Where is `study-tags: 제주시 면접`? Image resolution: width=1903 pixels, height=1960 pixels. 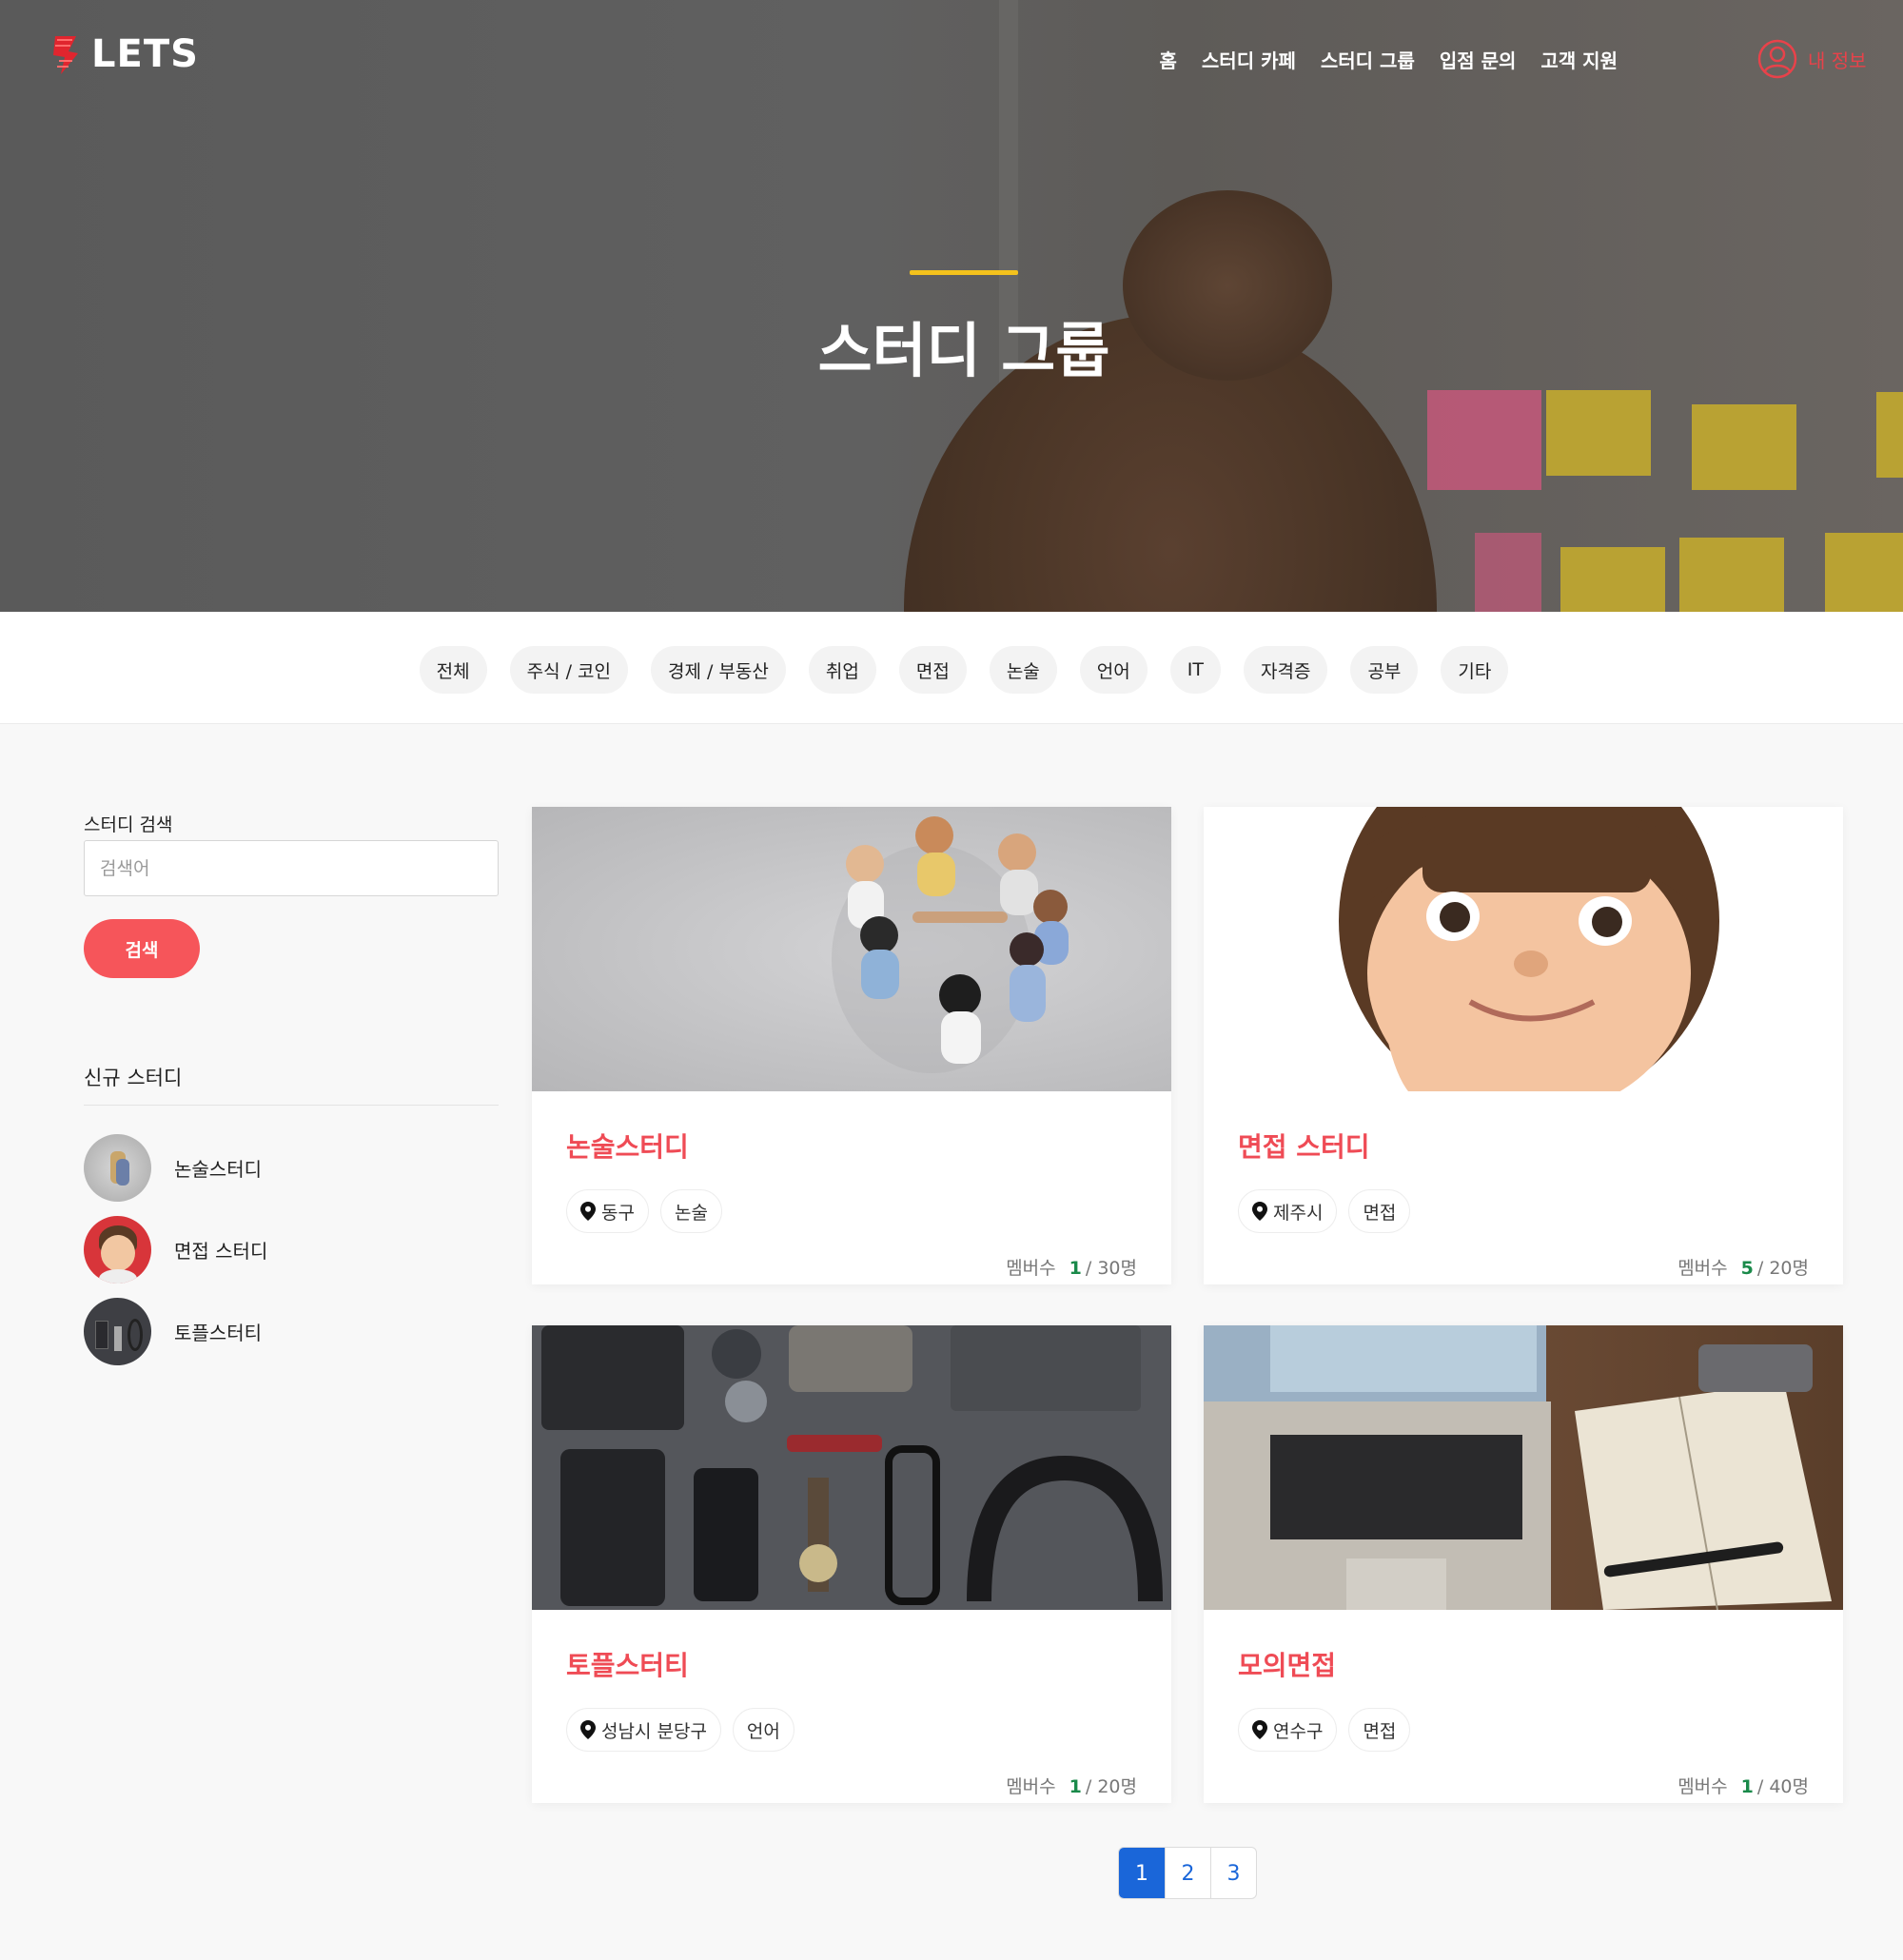 study-tags: 제주시 면접 is located at coordinates (1324, 1211).